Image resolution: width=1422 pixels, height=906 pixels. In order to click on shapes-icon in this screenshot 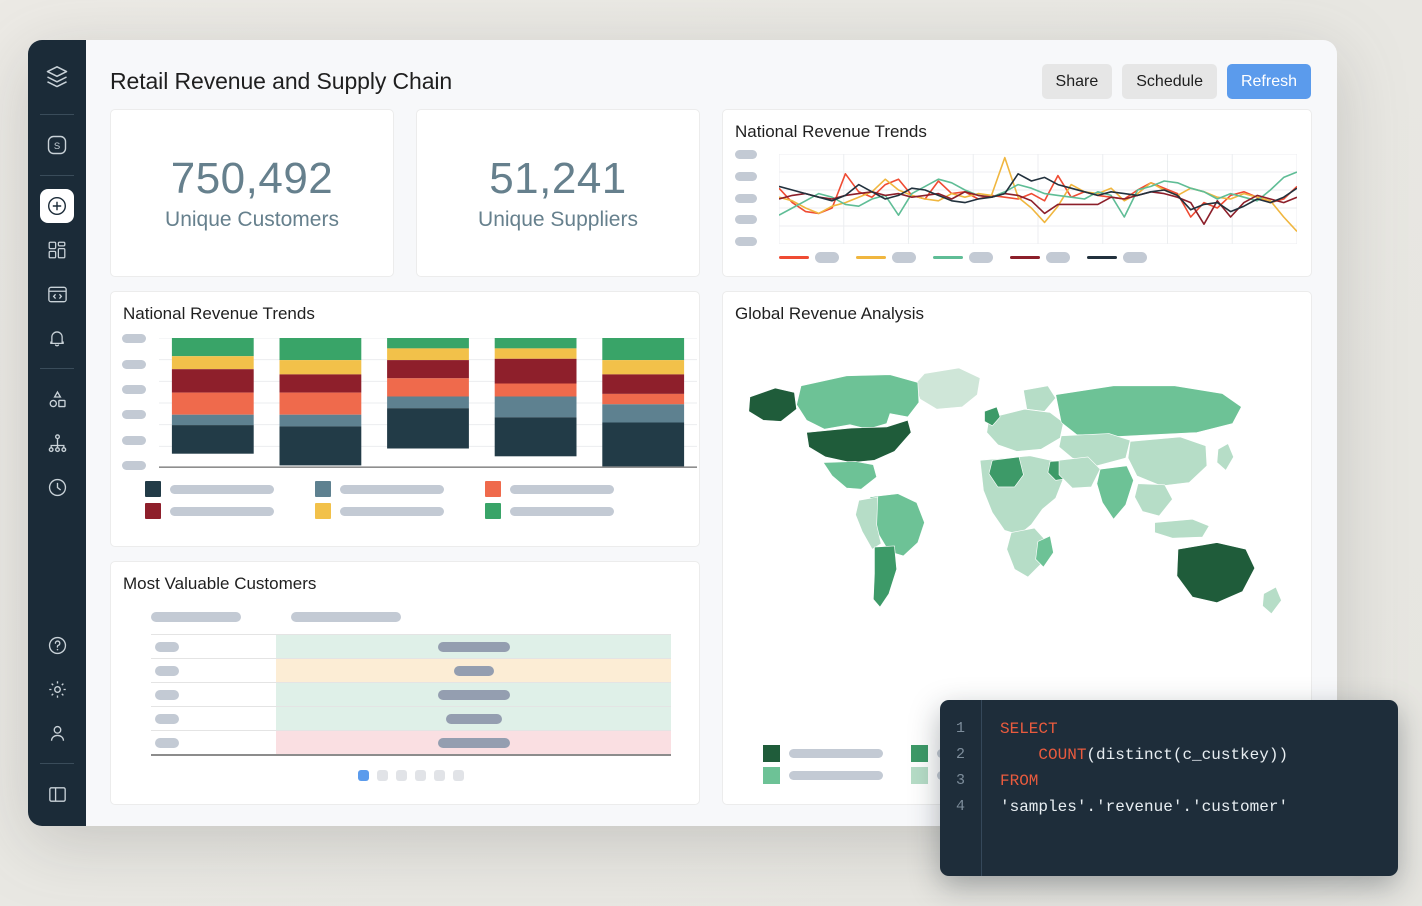, I will do `click(57, 399)`.